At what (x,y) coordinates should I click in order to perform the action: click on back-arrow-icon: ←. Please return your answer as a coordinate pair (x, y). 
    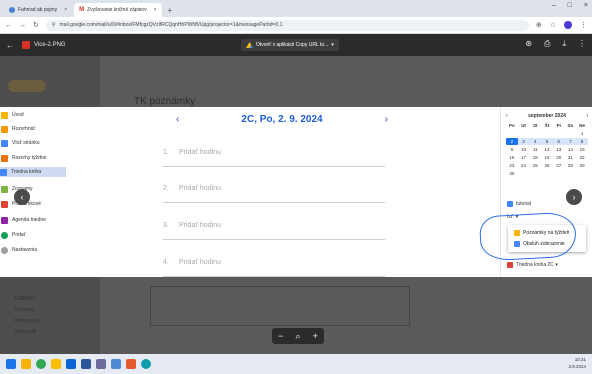
    Looking at the image, I should click on (8, 25).